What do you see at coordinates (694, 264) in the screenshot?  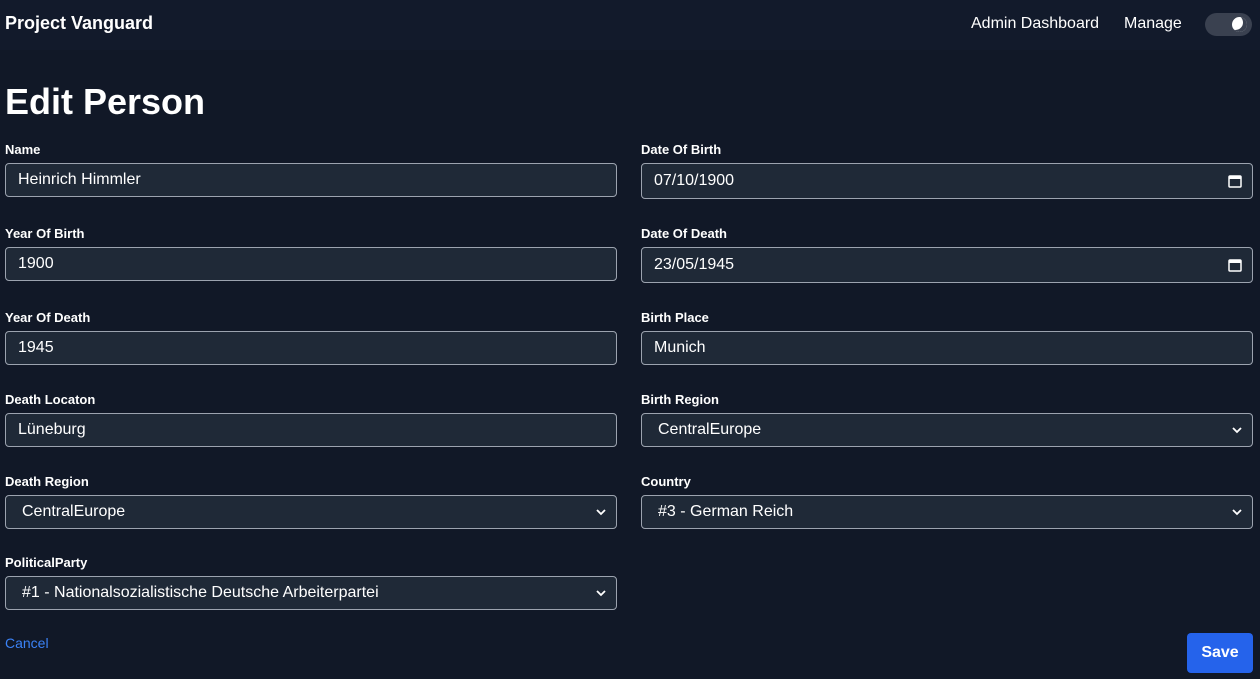 I see `date-of-death-value: 23/05/1945` at bounding box center [694, 264].